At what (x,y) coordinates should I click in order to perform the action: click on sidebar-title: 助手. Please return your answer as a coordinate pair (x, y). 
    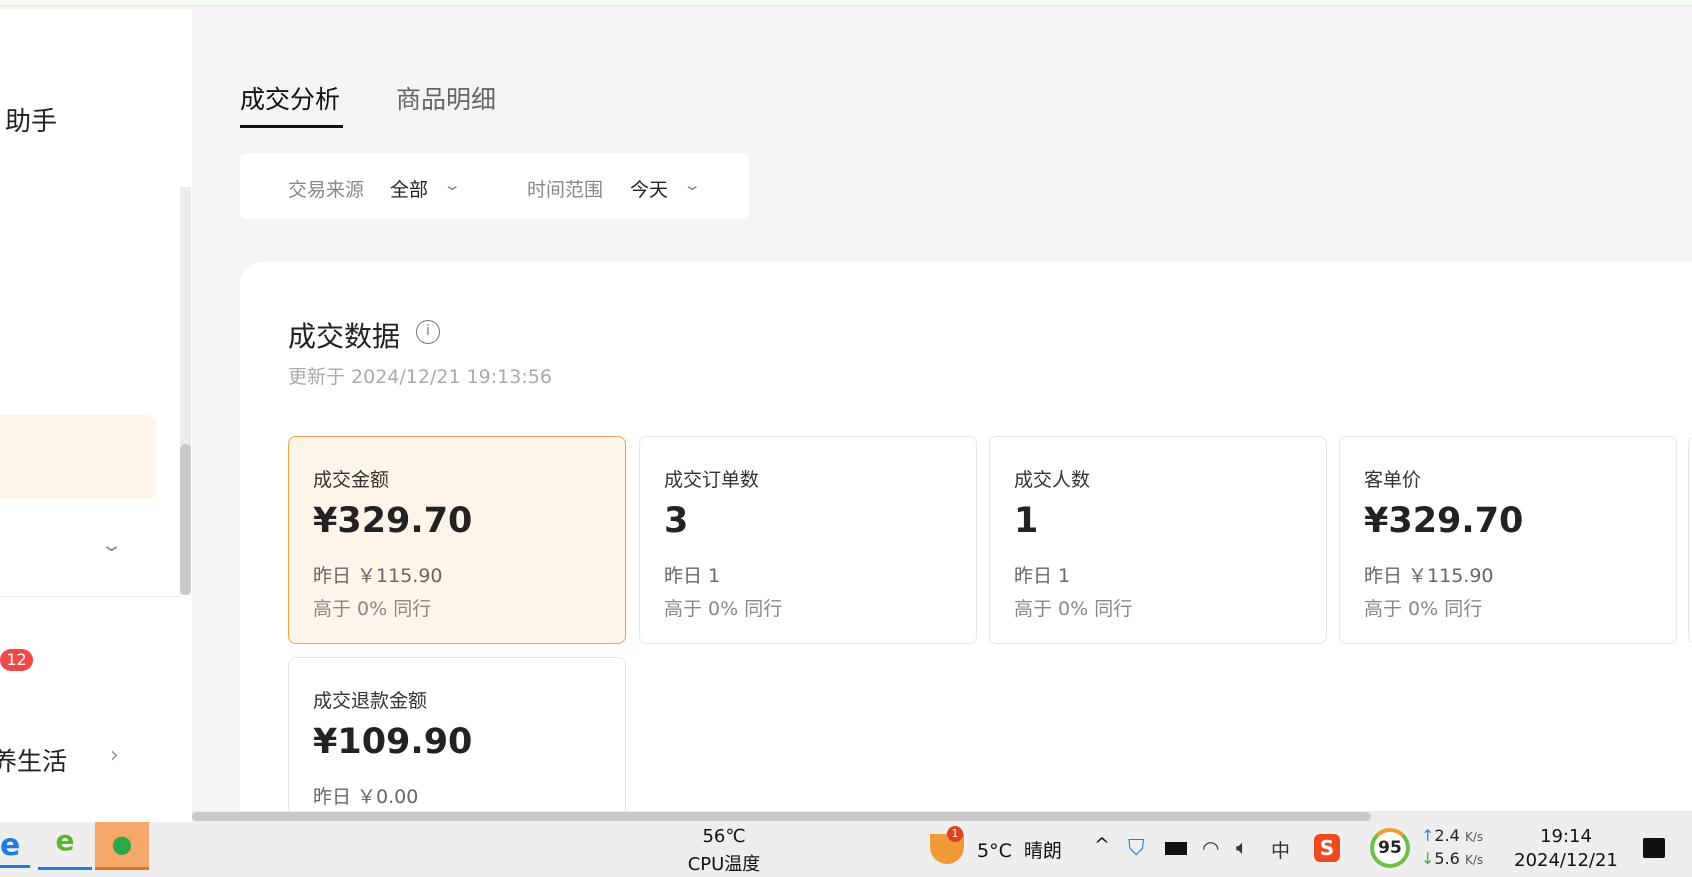
    Looking at the image, I should click on (31, 122).